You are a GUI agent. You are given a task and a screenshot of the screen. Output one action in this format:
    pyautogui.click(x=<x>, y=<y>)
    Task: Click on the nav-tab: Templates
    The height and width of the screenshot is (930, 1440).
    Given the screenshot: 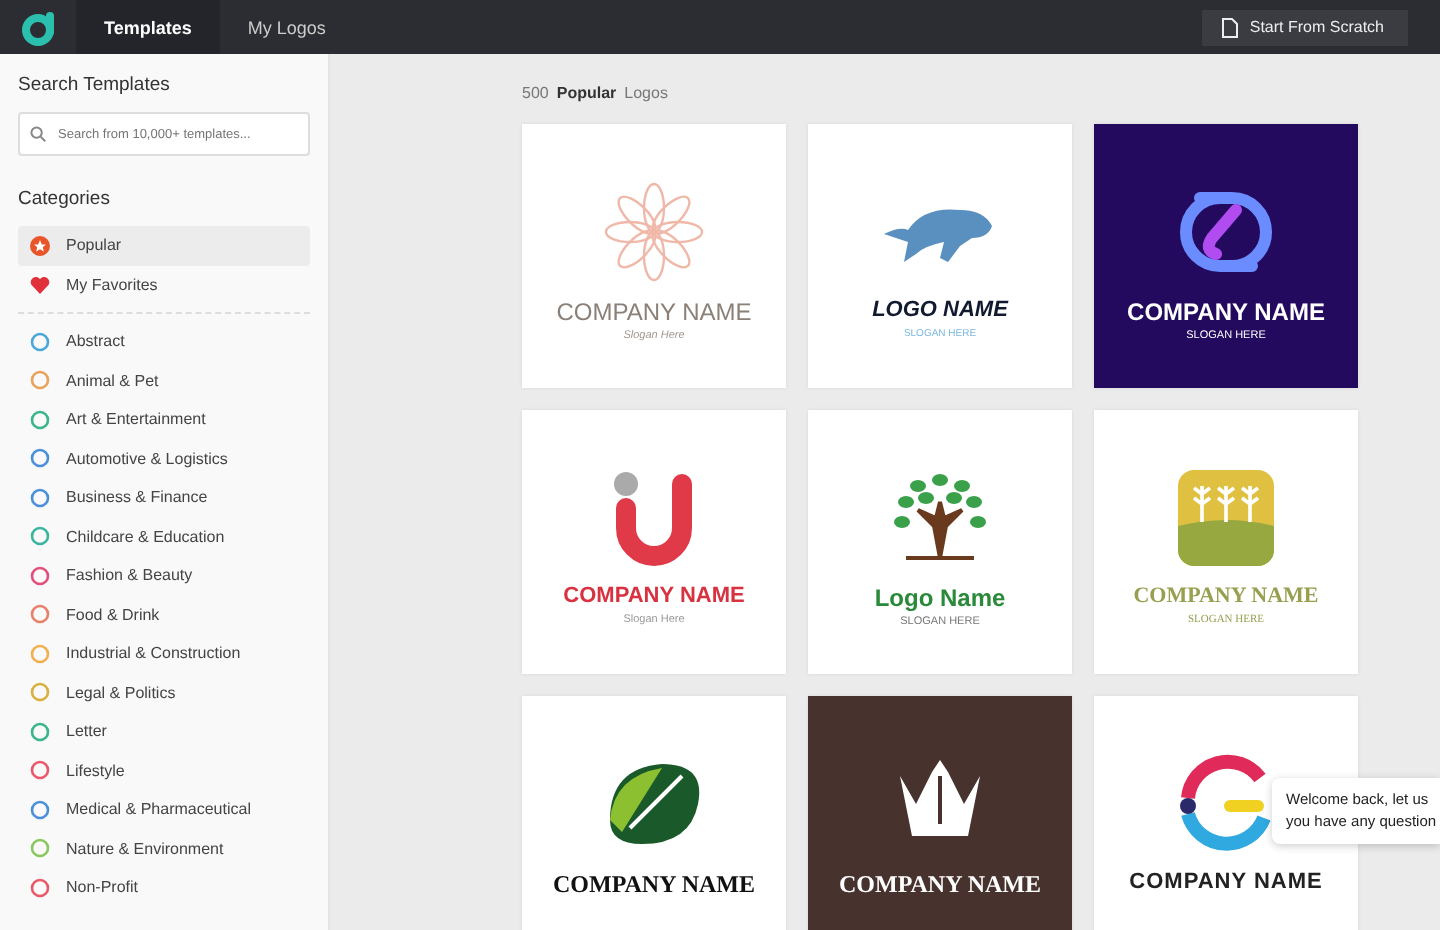 What is the action you would take?
    pyautogui.click(x=148, y=27)
    